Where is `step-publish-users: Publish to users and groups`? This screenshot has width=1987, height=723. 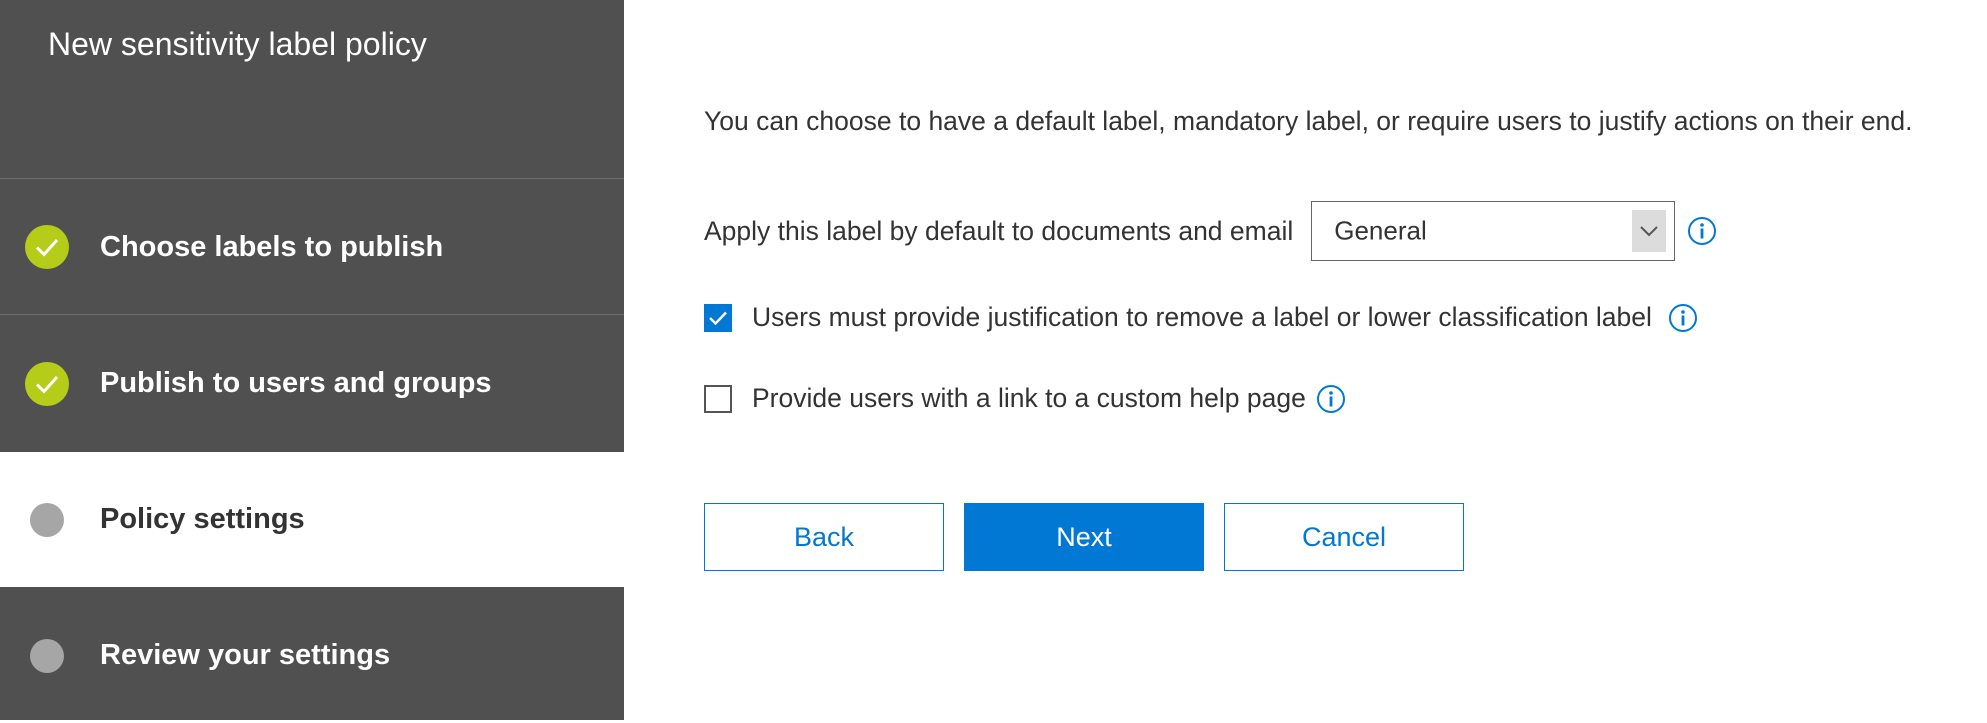
step-publish-users: Publish to users and groups is located at coordinates (312, 383).